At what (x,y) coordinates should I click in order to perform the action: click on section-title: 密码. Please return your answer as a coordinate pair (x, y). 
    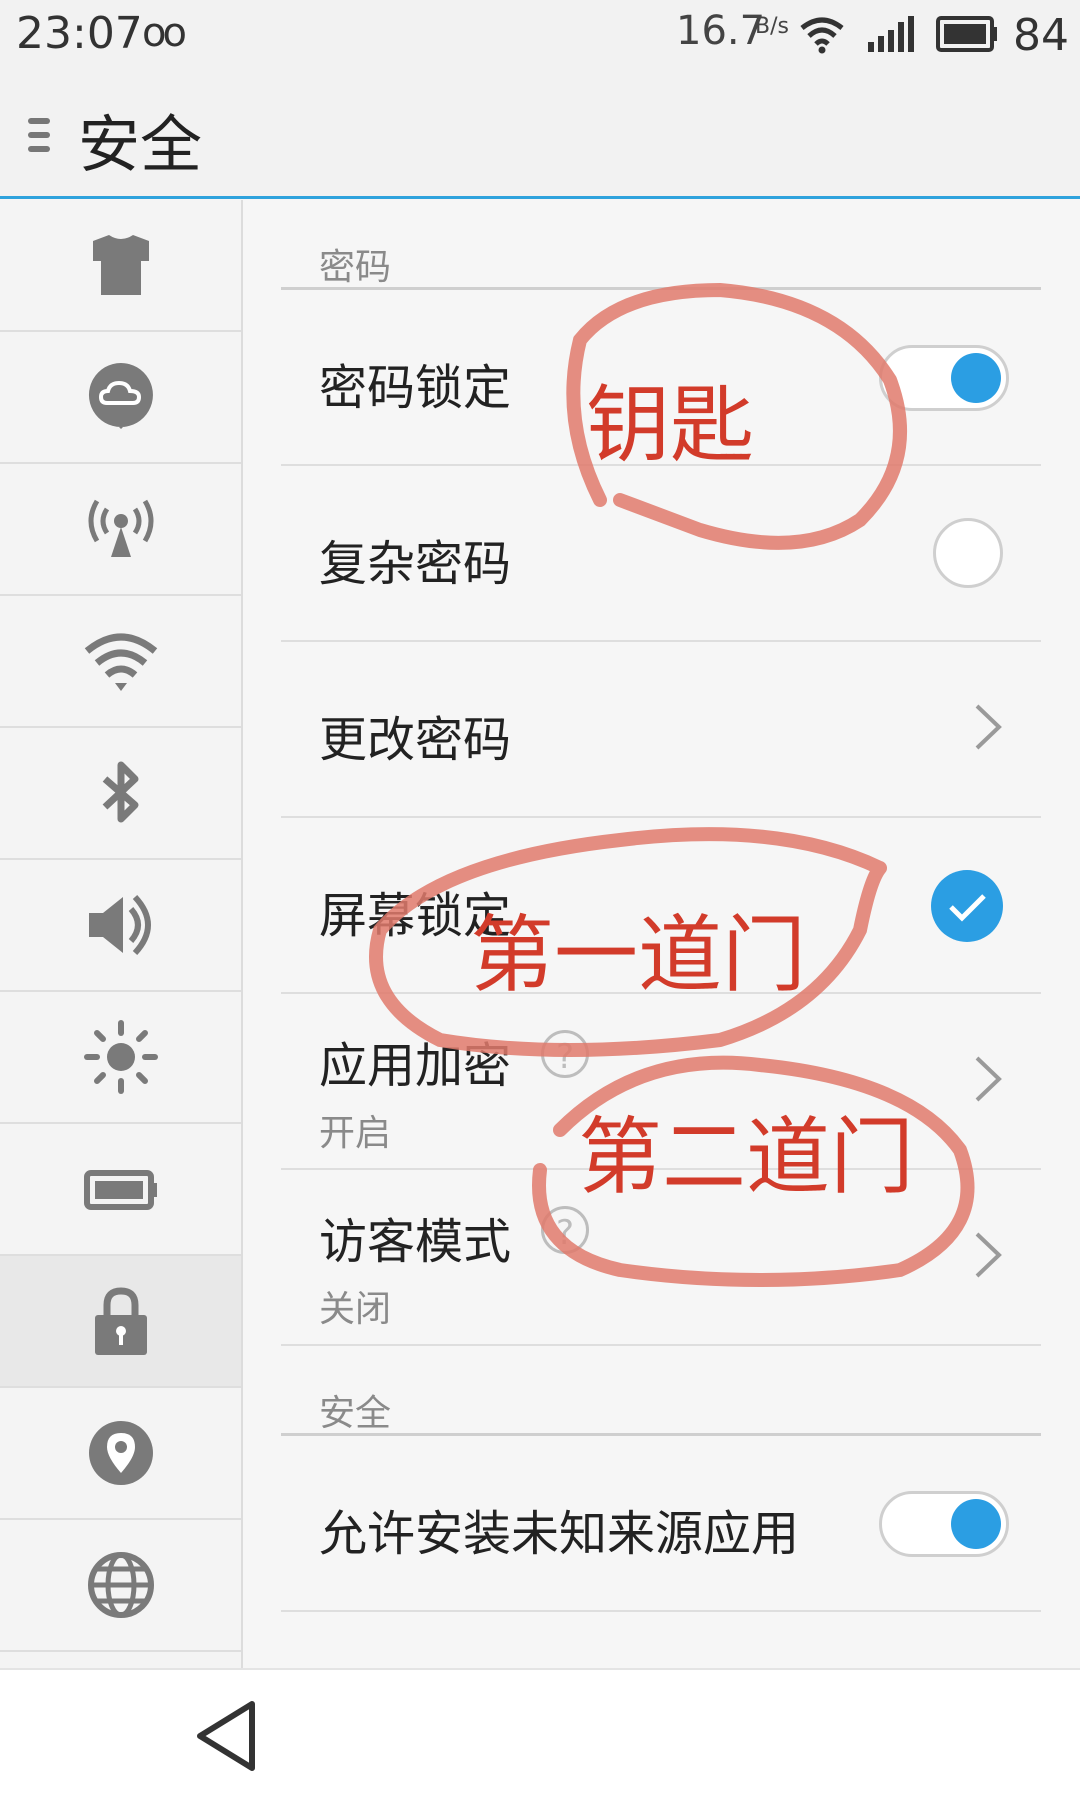
    Looking at the image, I should click on (355, 267).